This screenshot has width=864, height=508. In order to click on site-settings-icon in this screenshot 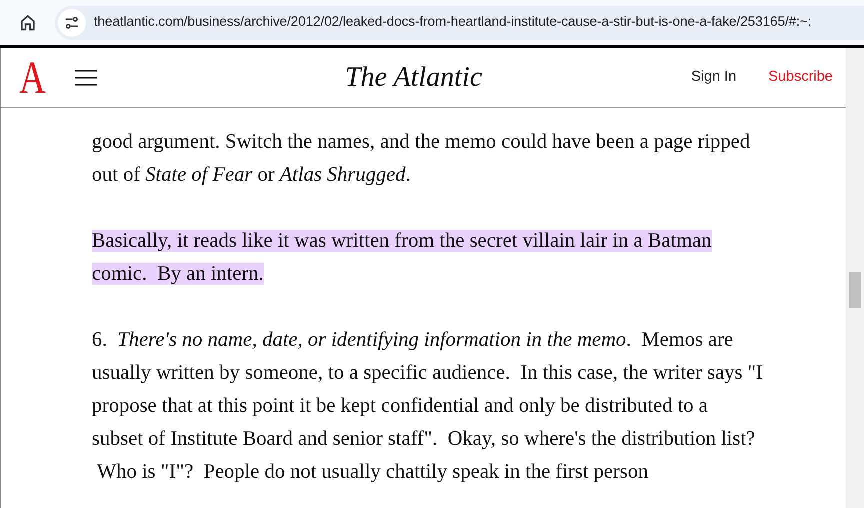, I will do `click(72, 22)`.